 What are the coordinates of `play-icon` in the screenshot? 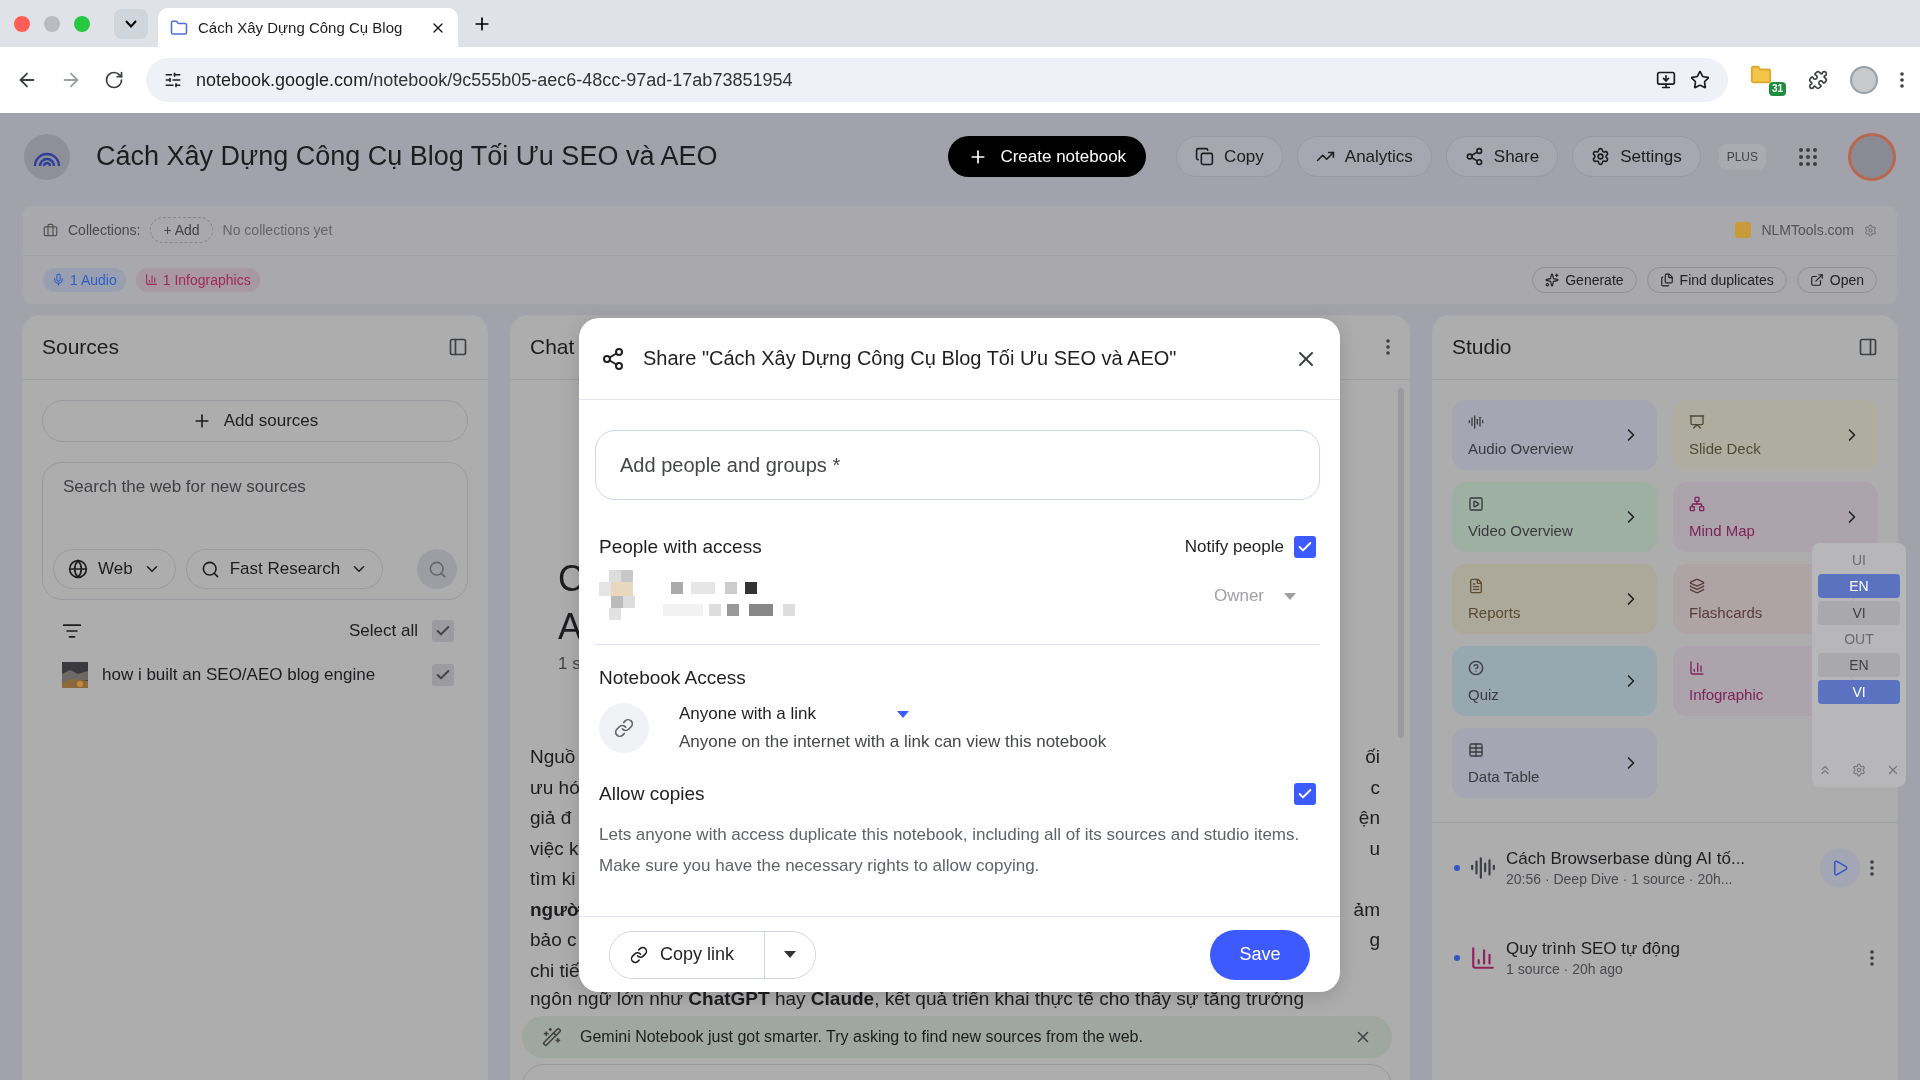 It's located at (1840, 868).